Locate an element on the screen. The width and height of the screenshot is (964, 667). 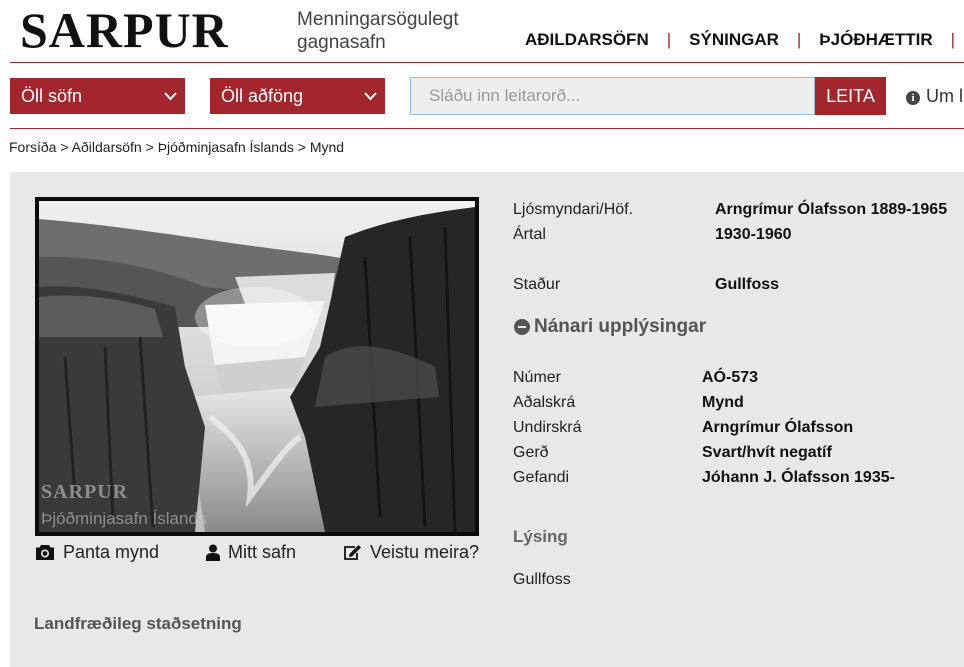
watermark-logo: SARPUR is located at coordinates (85, 492).